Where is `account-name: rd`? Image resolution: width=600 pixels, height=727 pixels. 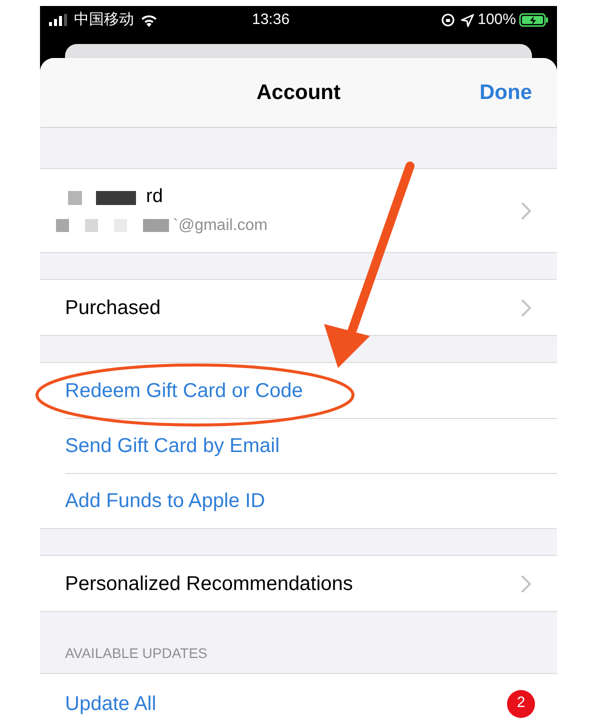
account-name: rd is located at coordinates (154, 197).